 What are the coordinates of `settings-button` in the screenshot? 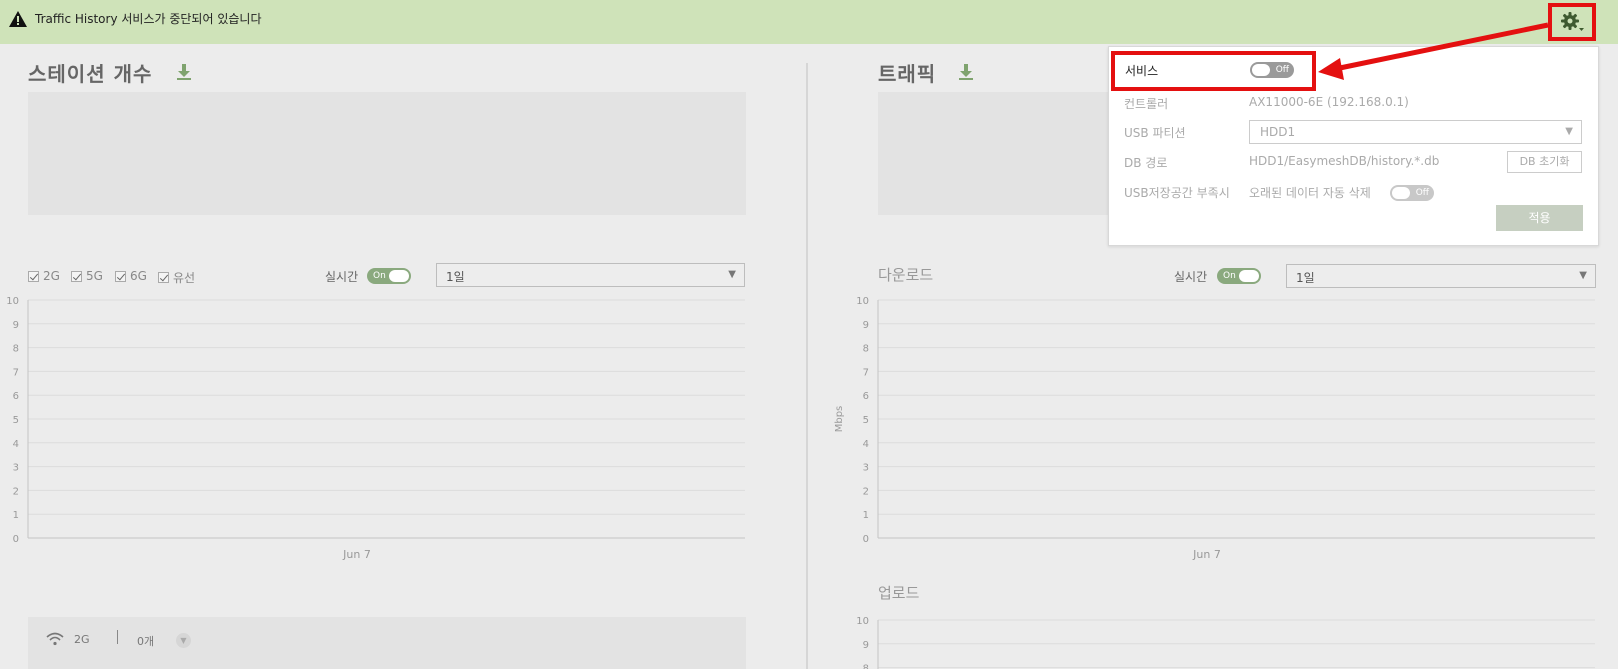 It's located at (1572, 22).